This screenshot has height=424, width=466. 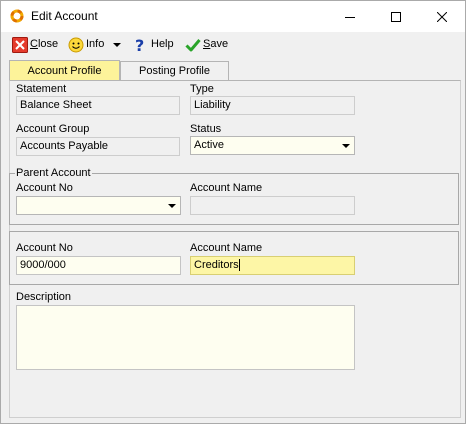 I want to click on save-button: Save, so click(x=206, y=44).